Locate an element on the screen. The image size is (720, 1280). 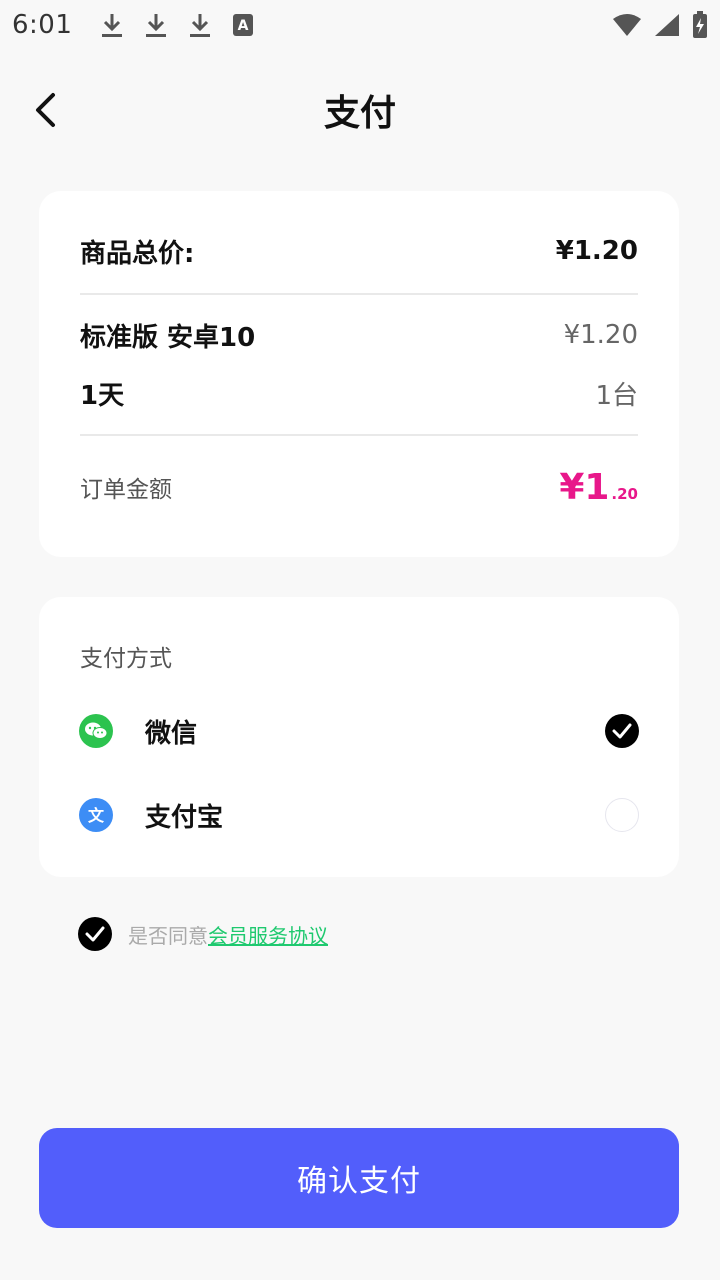
back-button is located at coordinates (46, 110).